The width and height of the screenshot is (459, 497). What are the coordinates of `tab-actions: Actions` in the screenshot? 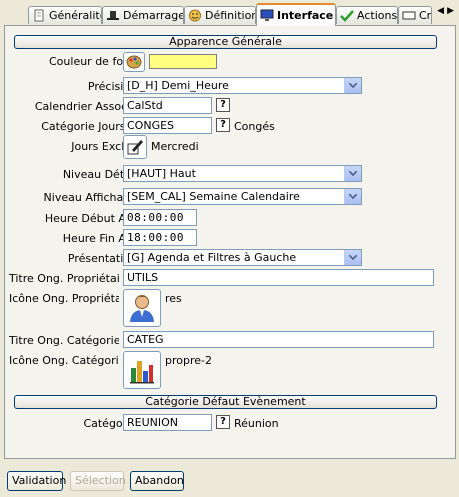 It's located at (367, 15).